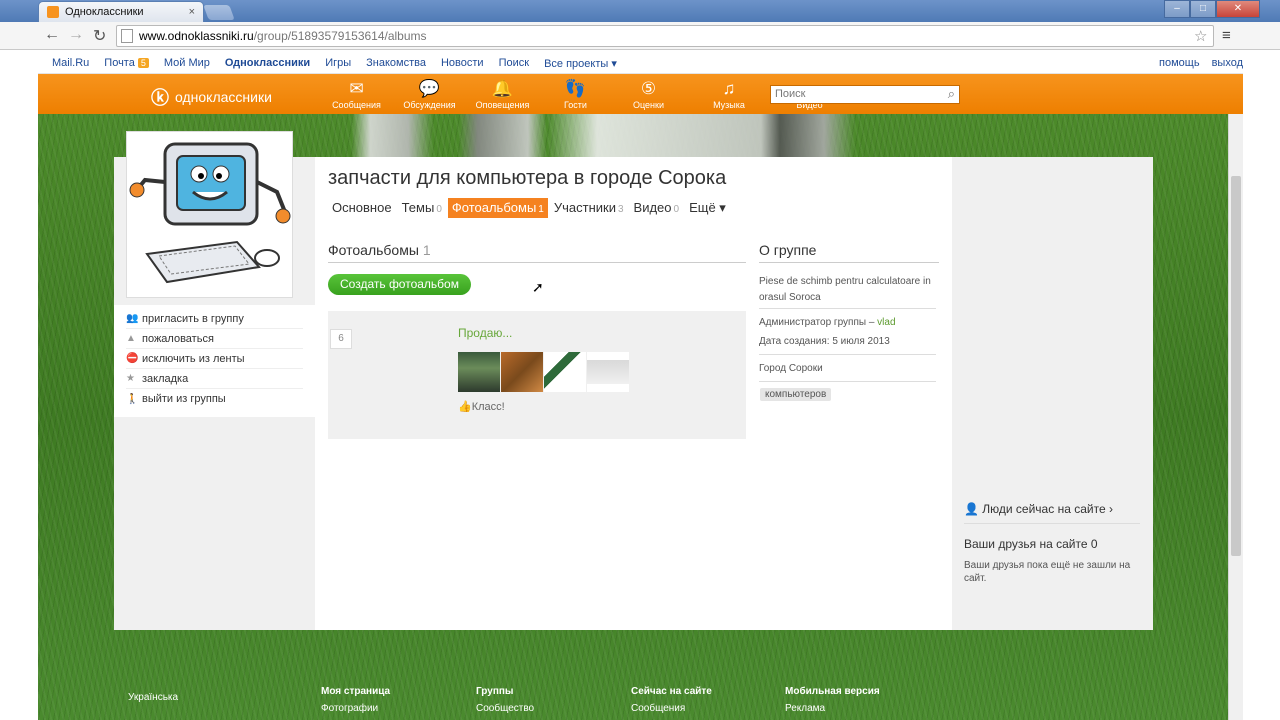 The image size is (1280, 720). What do you see at coordinates (396, 63) in the screenshot?
I see `portal-link-dating: Знакомства` at bounding box center [396, 63].